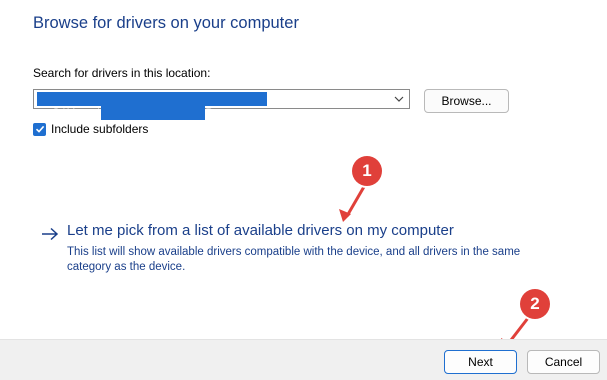  I want to click on path-prefix: C:\Users\, so click(76, 113).